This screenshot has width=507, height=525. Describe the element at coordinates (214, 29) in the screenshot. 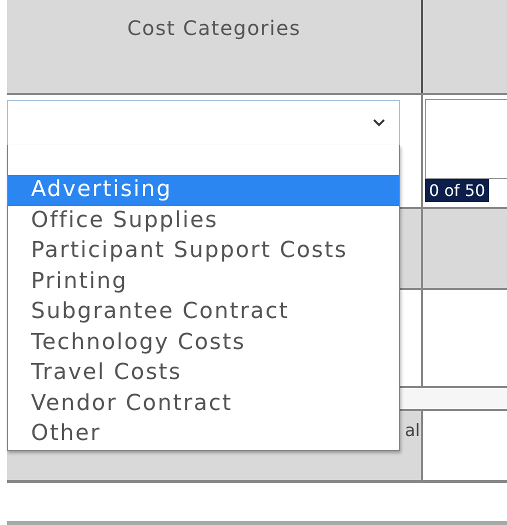

I see `column-header: Cost Categories` at that location.